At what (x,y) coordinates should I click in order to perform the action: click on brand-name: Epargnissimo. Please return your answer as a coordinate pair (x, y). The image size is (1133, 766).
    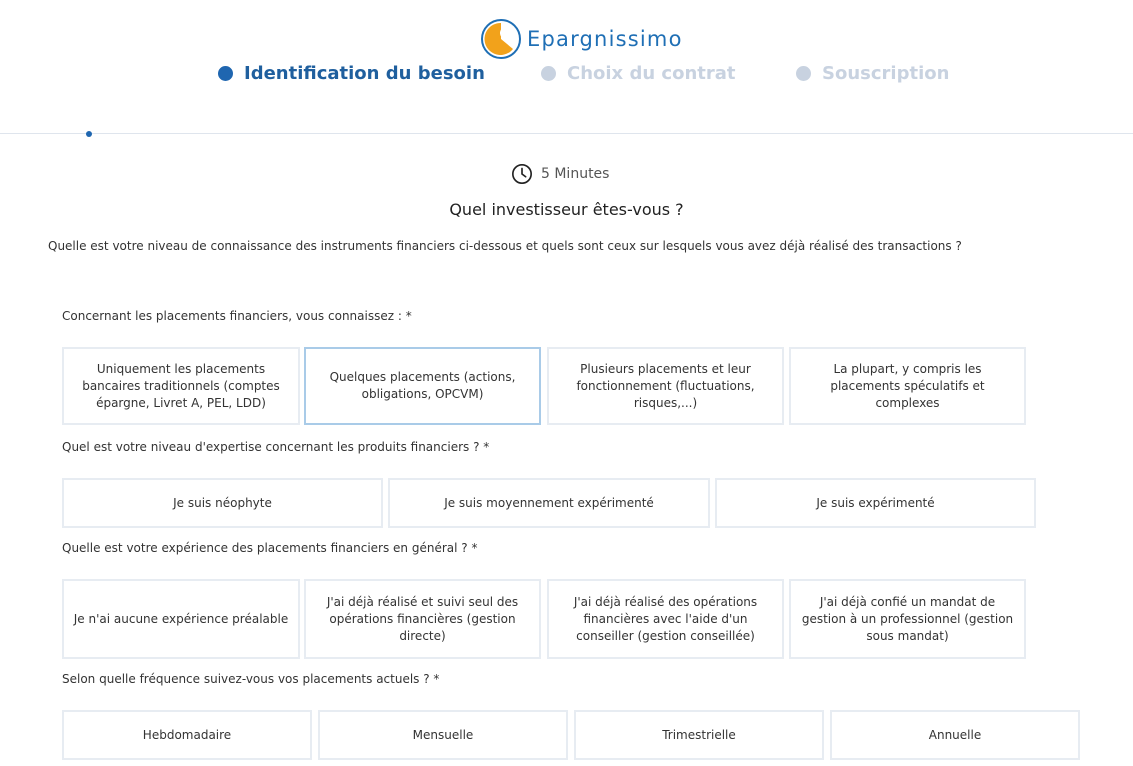
    Looking at the image, I should click on (605, 39).